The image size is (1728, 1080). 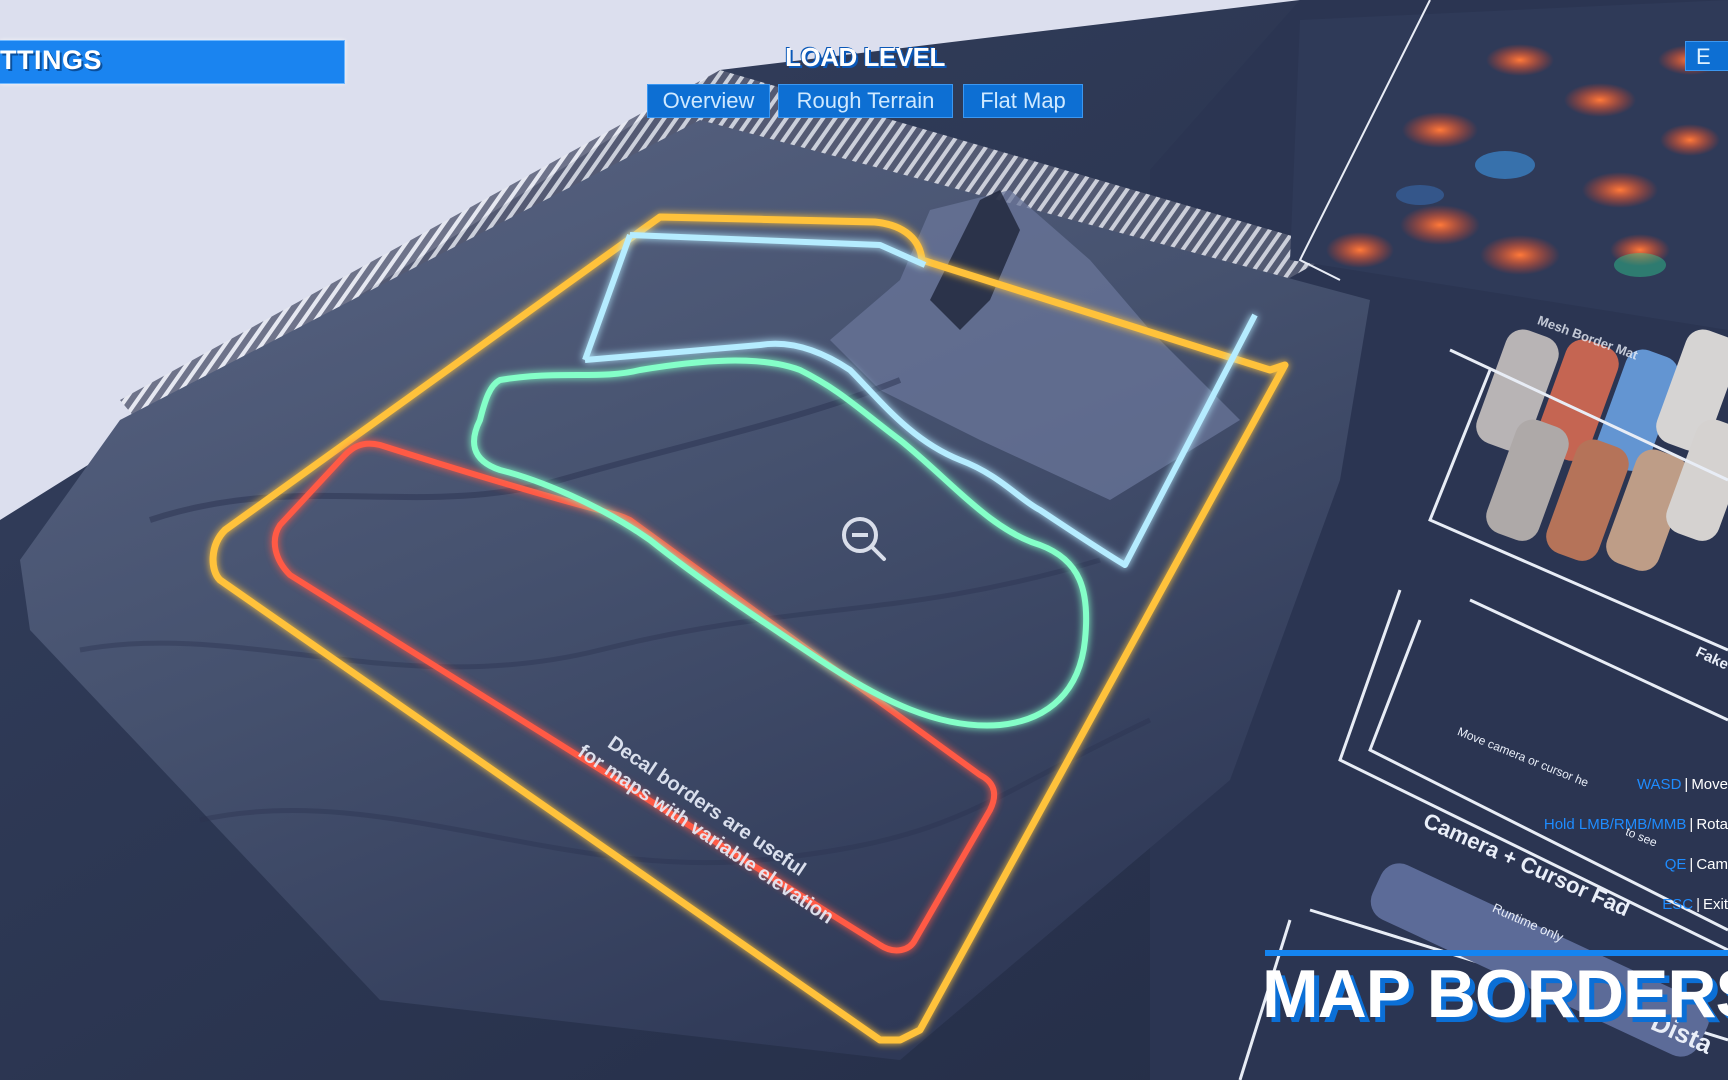 I want to click on control-action: Move, so click(x=1709, y=784).